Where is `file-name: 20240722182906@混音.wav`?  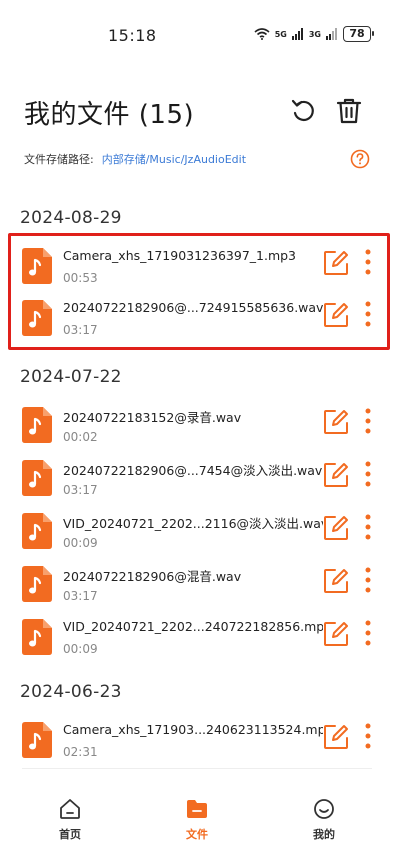 file-name: 20240722182906@混音.wav is located at coordinates (152, 576).